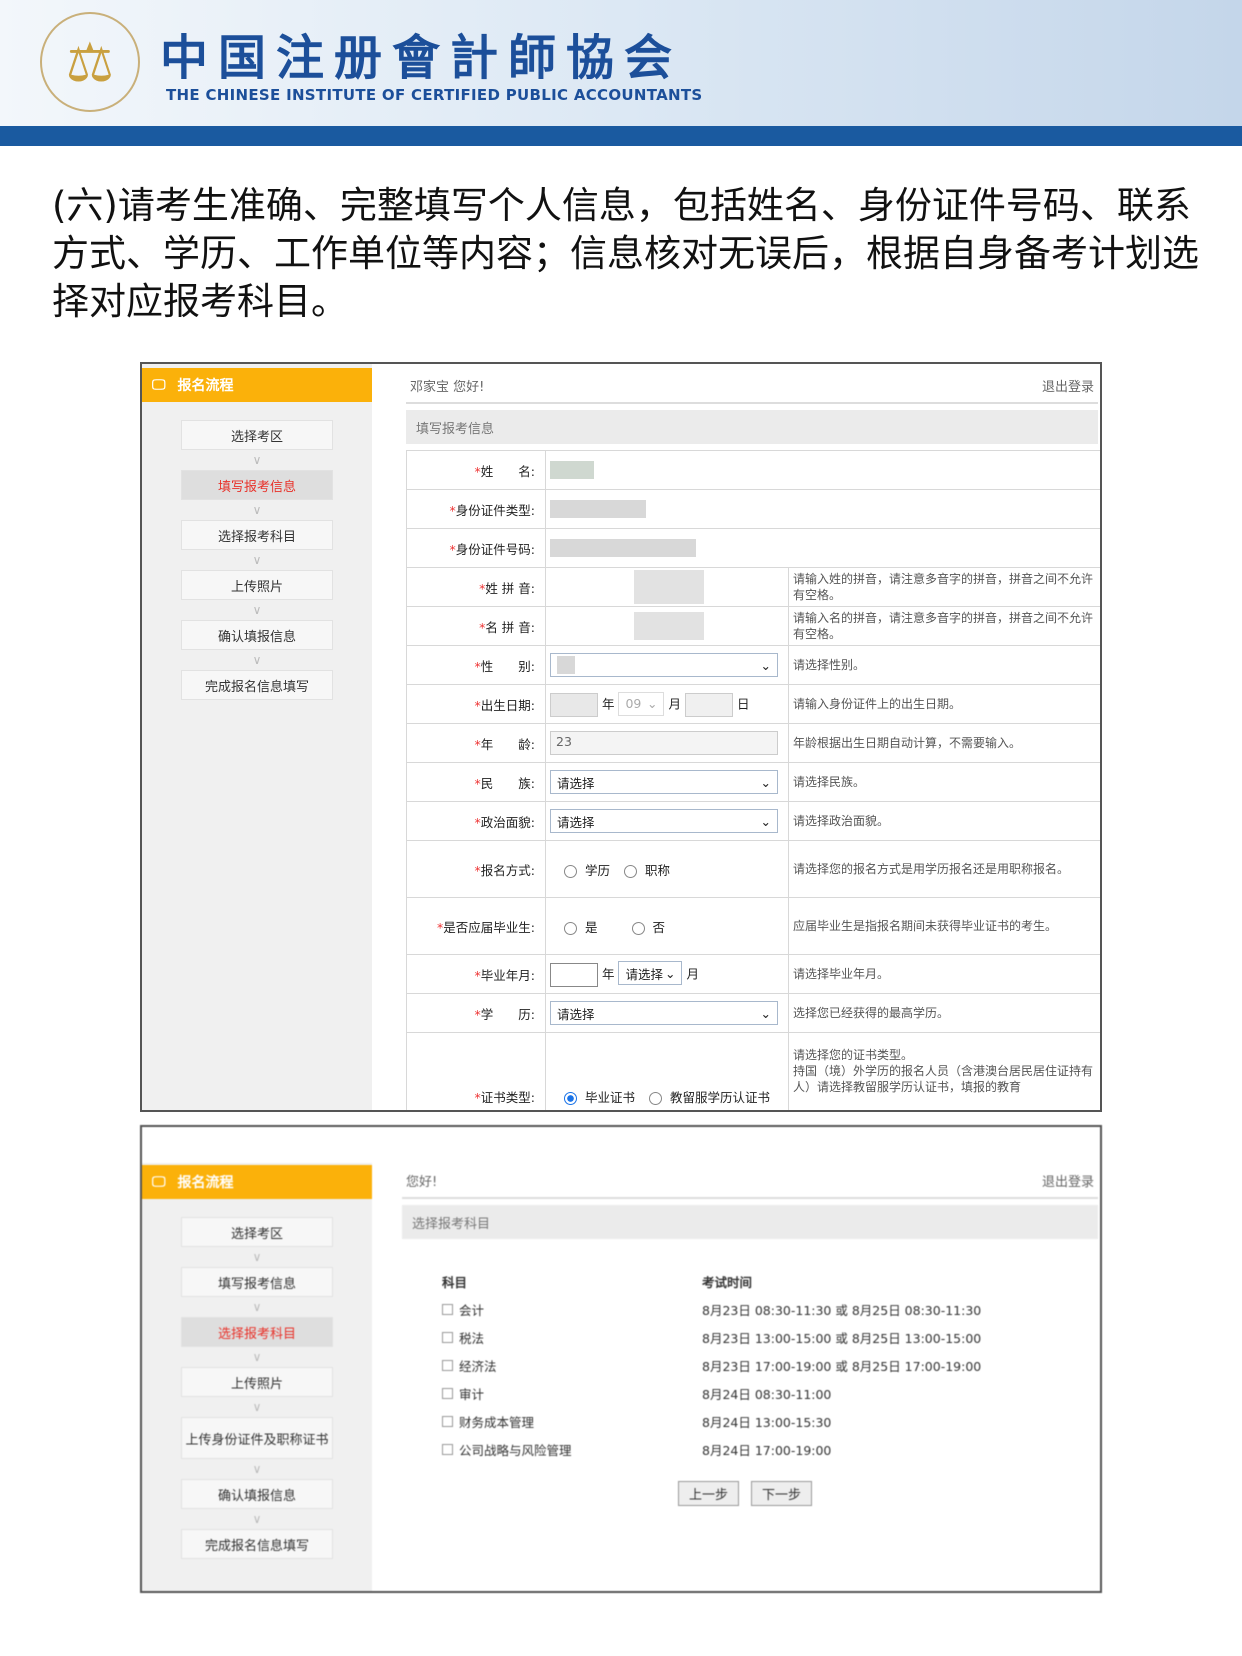 The image size is (1242, 1656). What do you see at coordinates (664, 1013) in the screenshot?
I see `education-select: 请选择 ⌄` at bounding box center [664, 1013].